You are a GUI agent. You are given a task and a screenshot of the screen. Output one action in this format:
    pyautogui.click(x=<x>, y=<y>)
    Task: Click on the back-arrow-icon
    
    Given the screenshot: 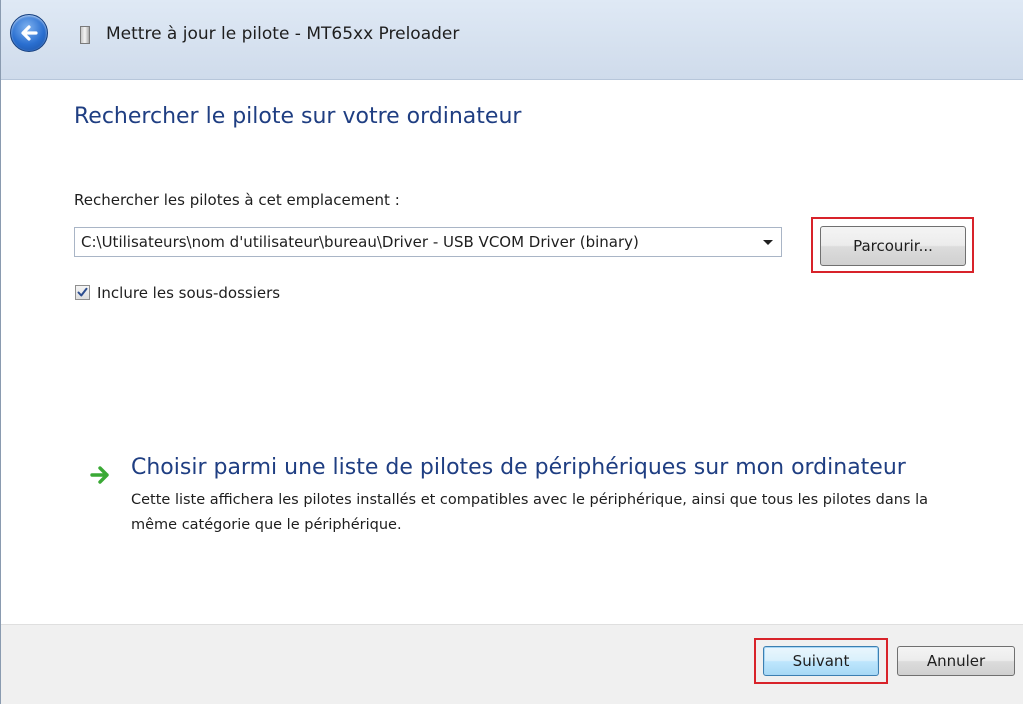 What is the action you would take?
    pyautogui.click(x=29, y=33)
    